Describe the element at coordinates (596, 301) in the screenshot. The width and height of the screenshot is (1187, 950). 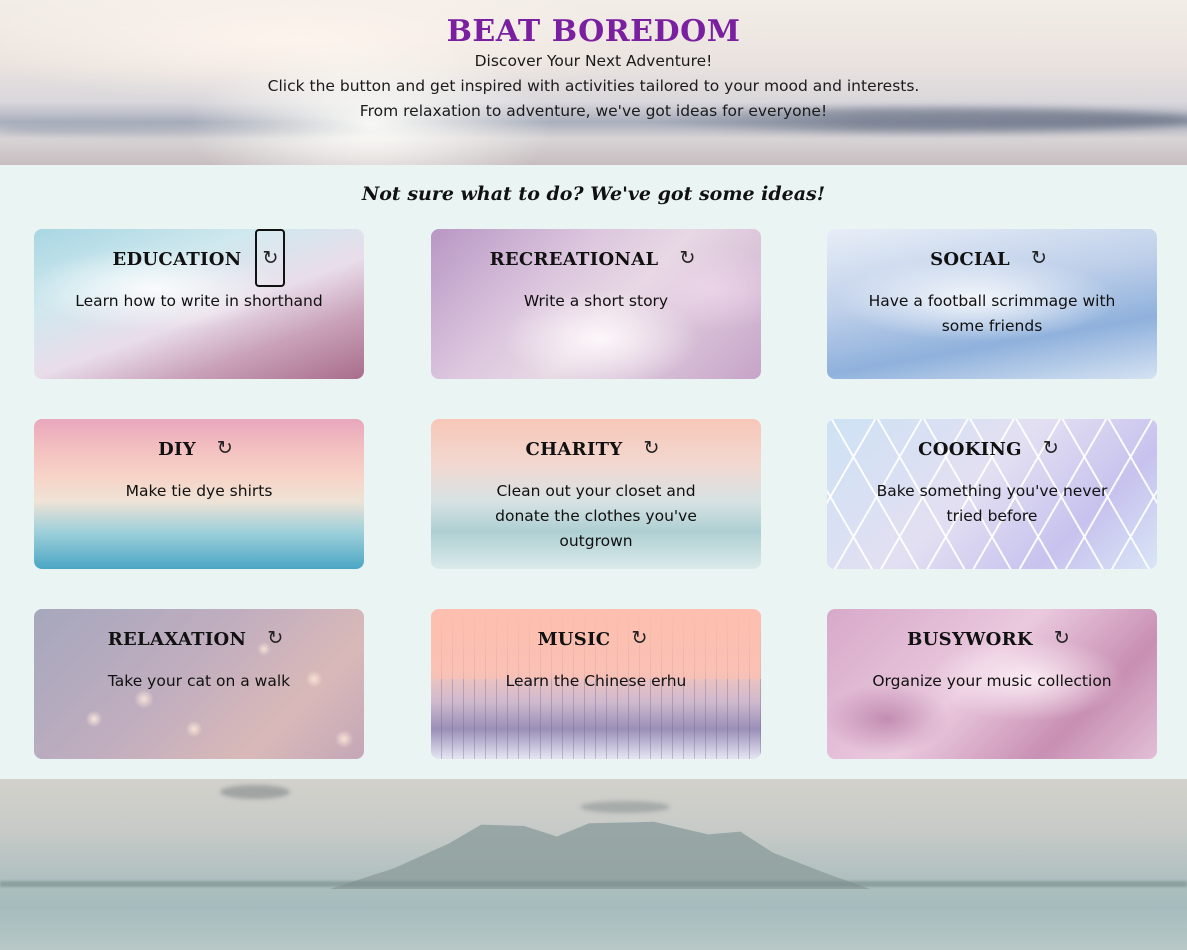
I see `card-activity: Write a short story` at that location.